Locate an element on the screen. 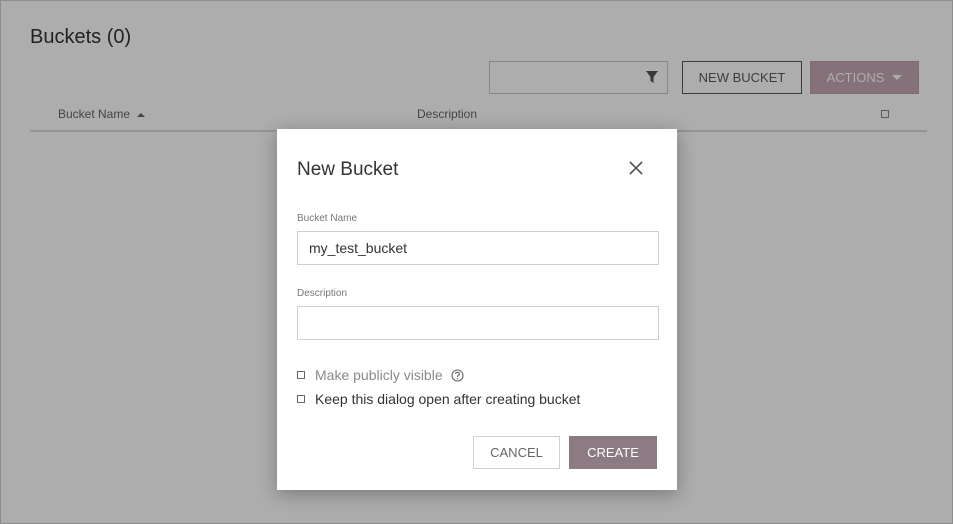 The width and height of the screenshot is (953, 524). make-public-label: Make publicly visible is located at coordinates (379, 375).